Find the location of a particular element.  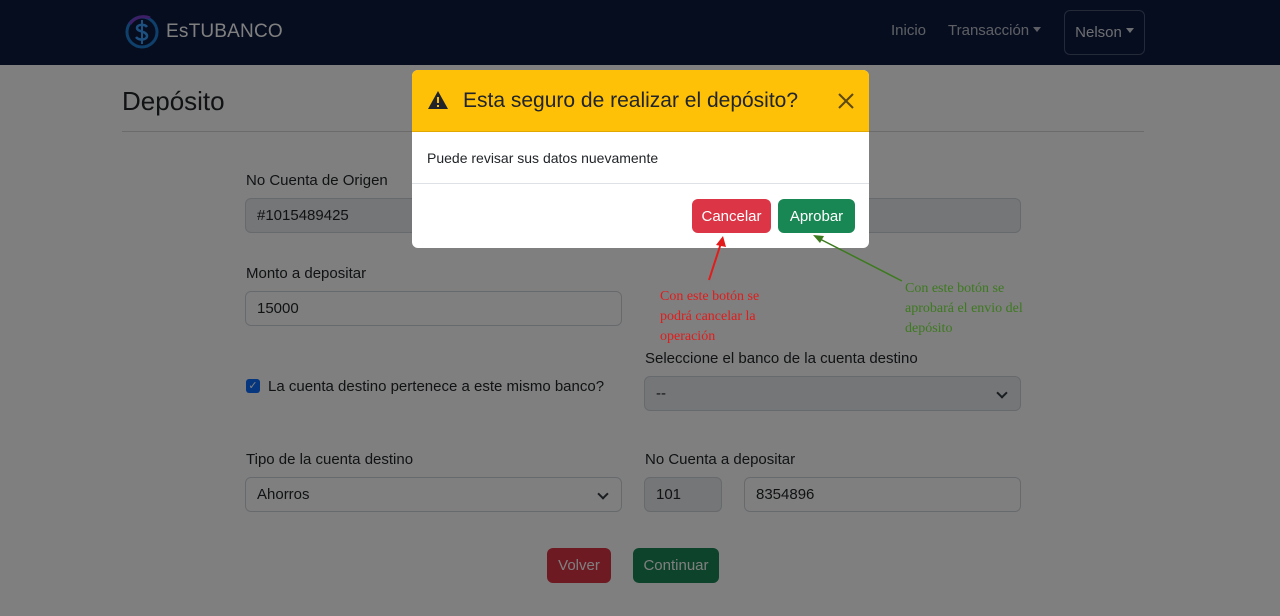

warning-icon is located at coordinates (438, 100).